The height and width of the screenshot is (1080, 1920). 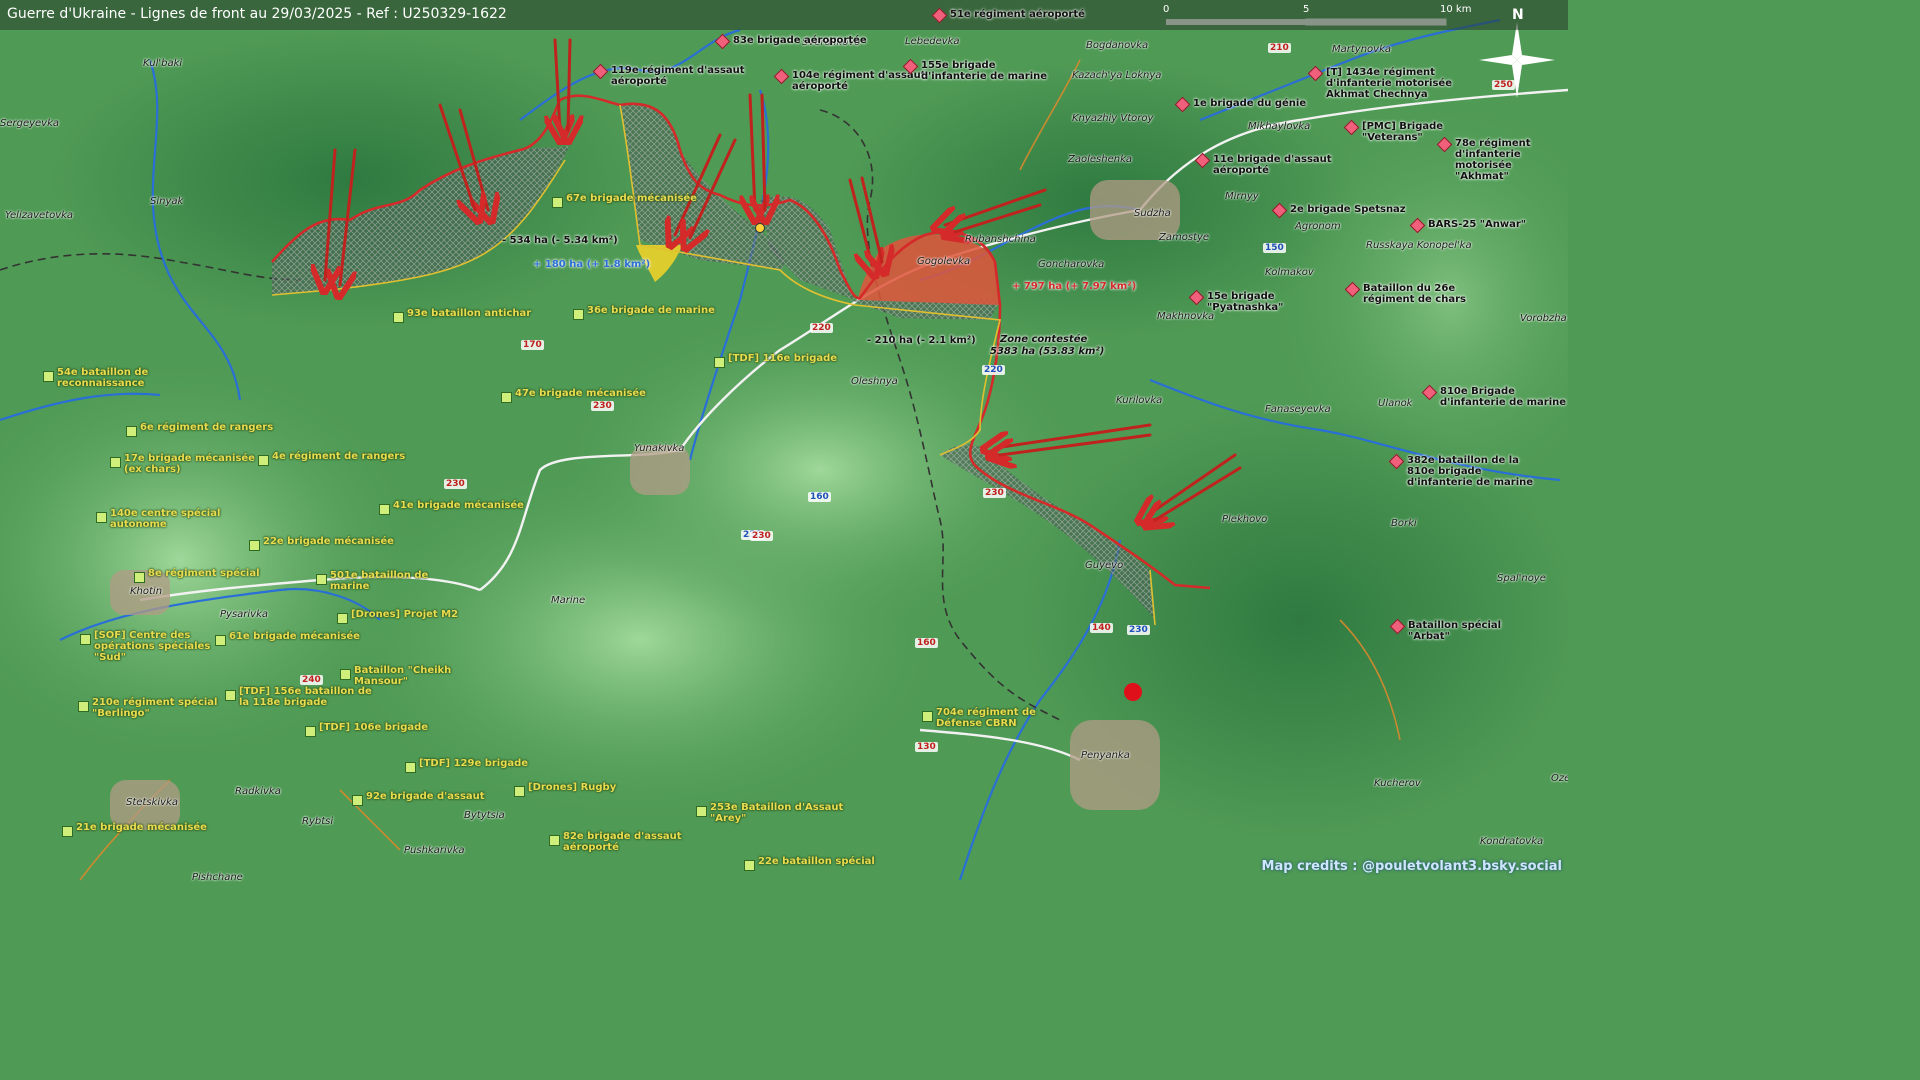 I want to click on ukraine-unit-label: 22e bataillon spécial, so click(x=816, y=861).